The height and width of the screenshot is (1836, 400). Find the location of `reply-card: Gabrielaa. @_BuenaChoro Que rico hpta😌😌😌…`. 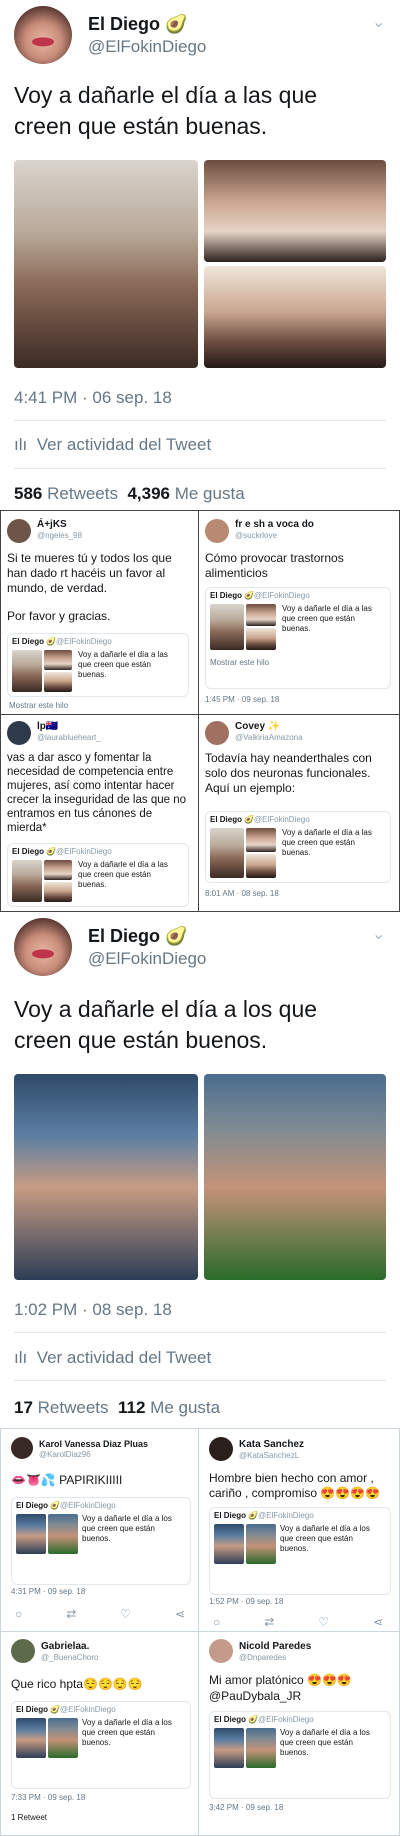

reply-card: Gabrielaa. @_BuenaChoro Que rico hpta😌😌😌… is located at coordinates (100, 1735).